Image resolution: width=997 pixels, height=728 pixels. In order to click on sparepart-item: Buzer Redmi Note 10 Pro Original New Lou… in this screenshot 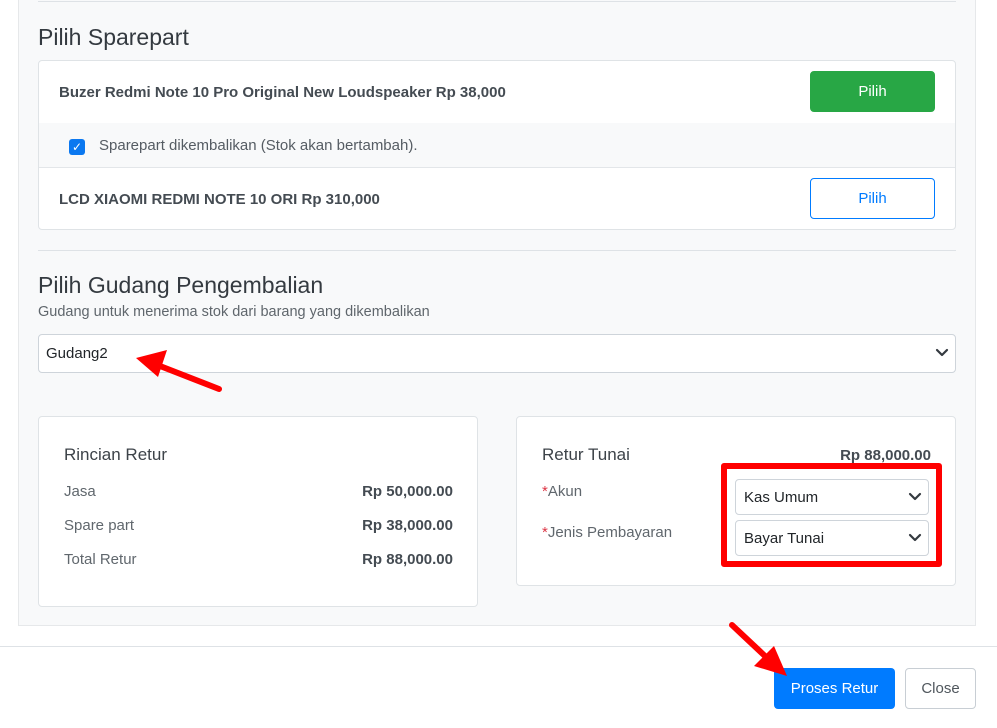, I will do `click(497, 92)`.